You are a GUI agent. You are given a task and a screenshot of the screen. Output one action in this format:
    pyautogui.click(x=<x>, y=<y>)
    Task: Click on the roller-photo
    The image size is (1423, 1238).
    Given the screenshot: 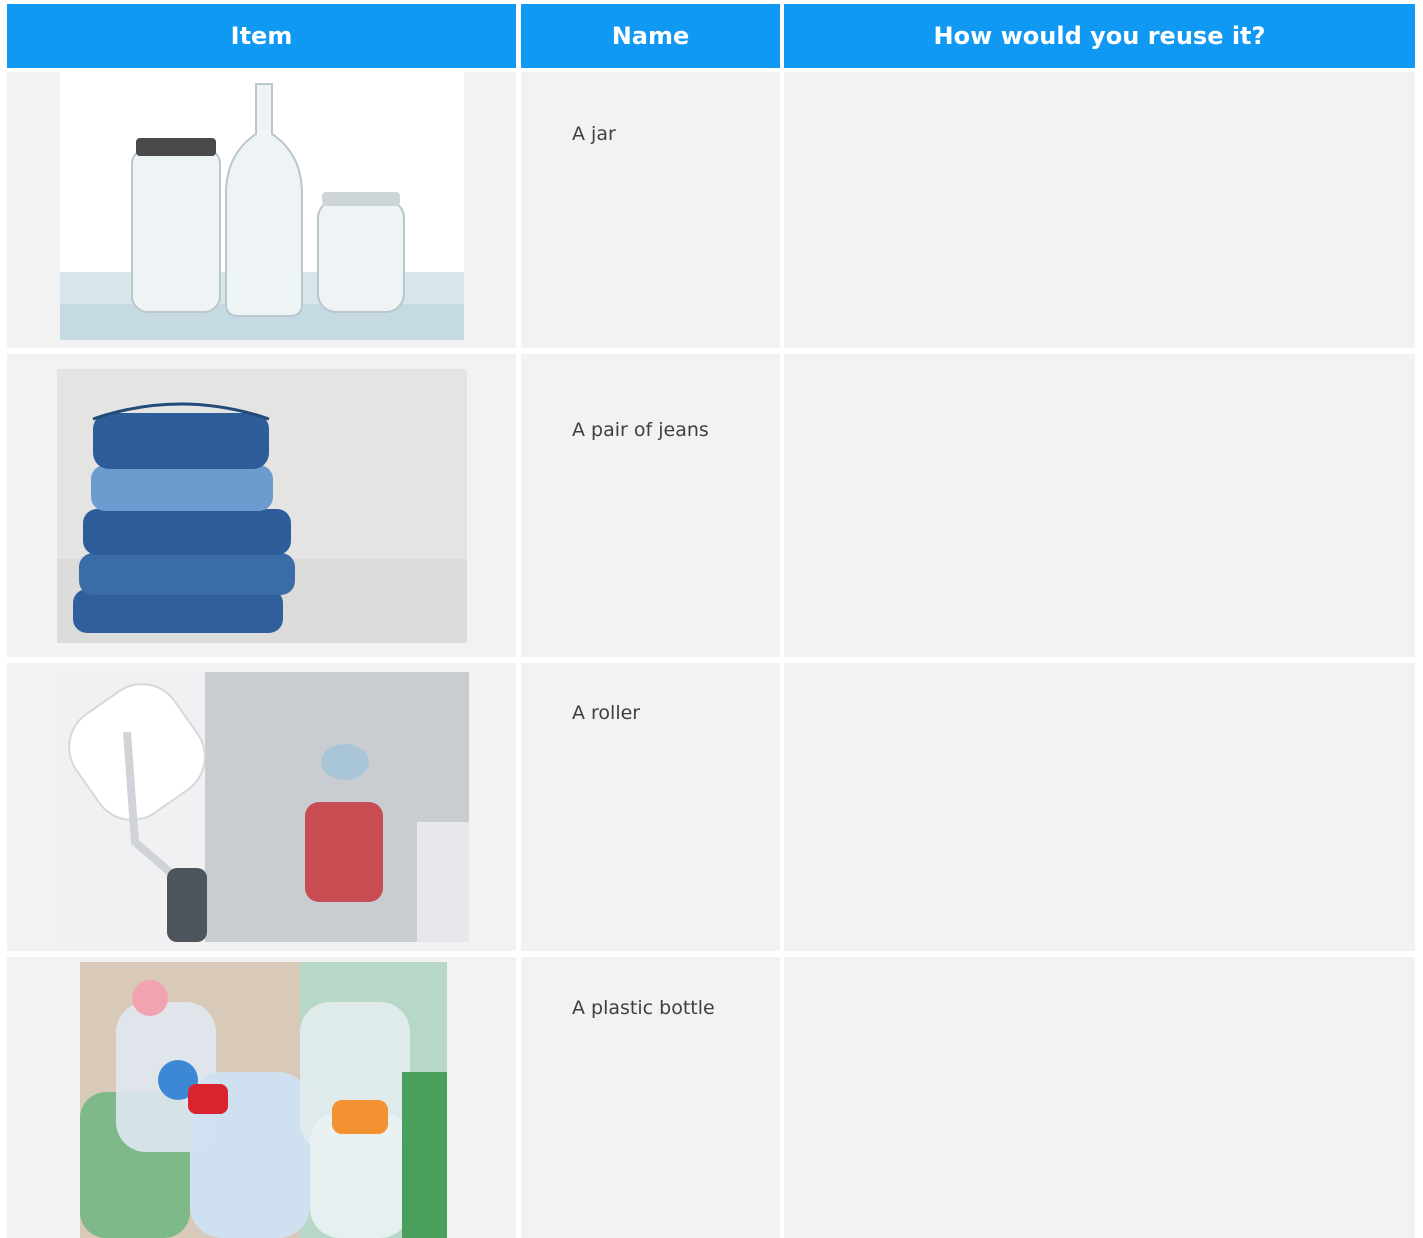 What is the action you would take?
    pyautogui.click(x=262, y=807)
    